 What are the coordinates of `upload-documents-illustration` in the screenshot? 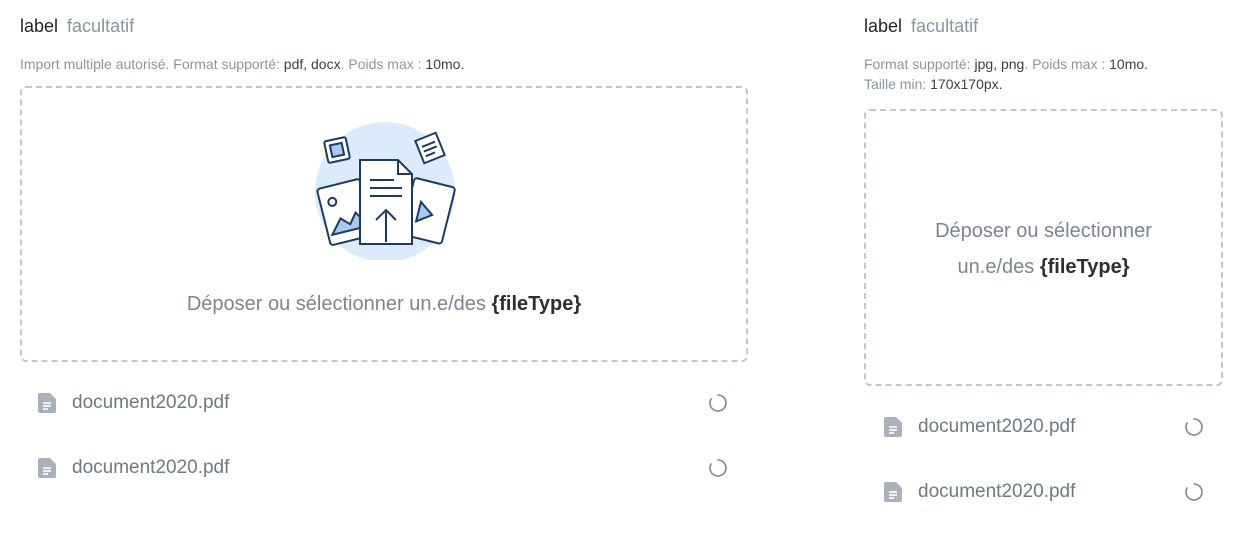 It's located at (385, 191).